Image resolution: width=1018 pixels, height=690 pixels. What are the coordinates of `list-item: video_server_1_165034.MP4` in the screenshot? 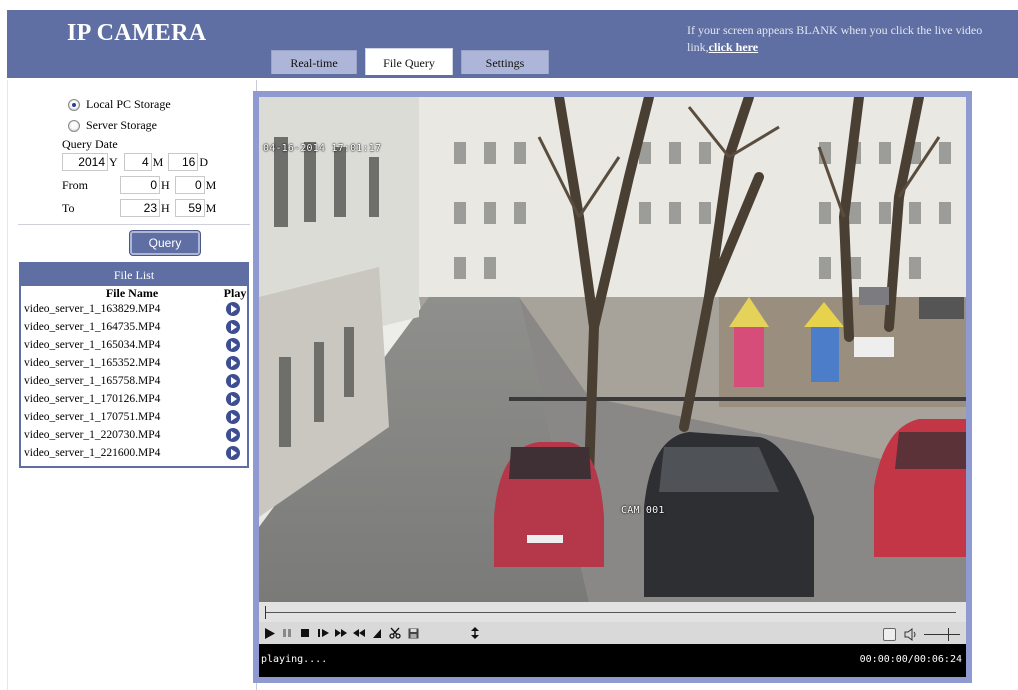 It's located at (134, 345).